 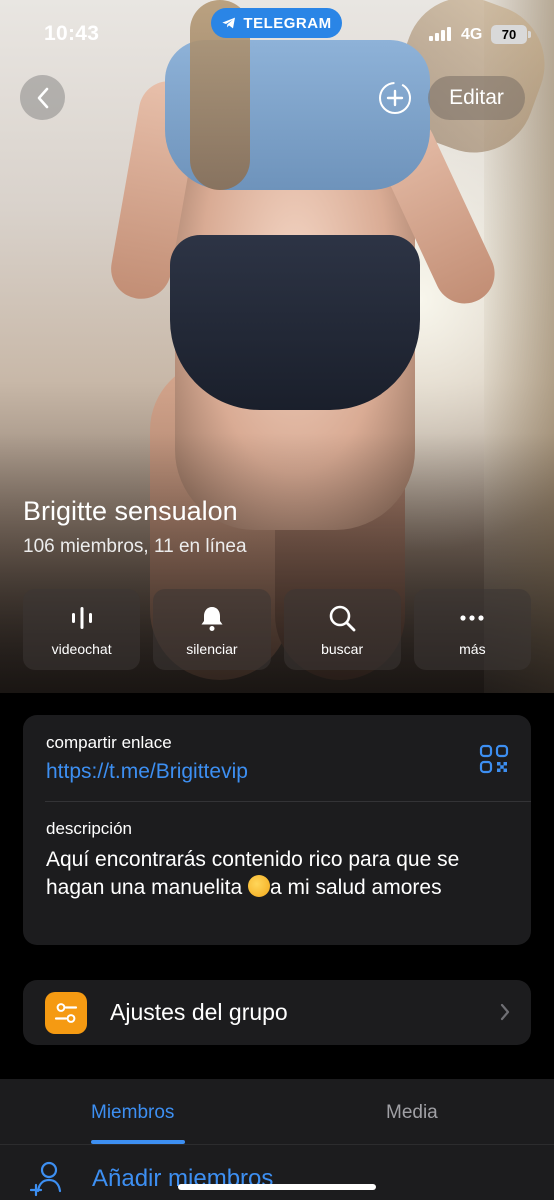 I want to click on bell-icon, so click(x=212, y=618).